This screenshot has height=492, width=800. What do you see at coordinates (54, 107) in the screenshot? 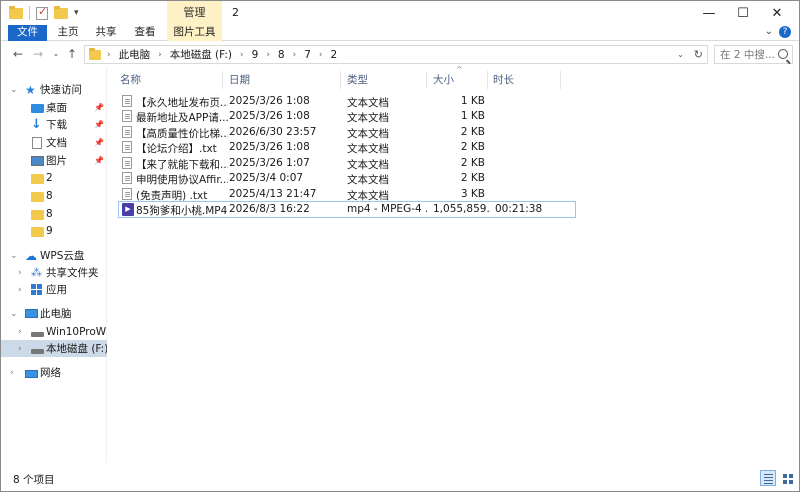
I see `nav-item-desktop: 桌面 📌` at bounding box center [54, 107].